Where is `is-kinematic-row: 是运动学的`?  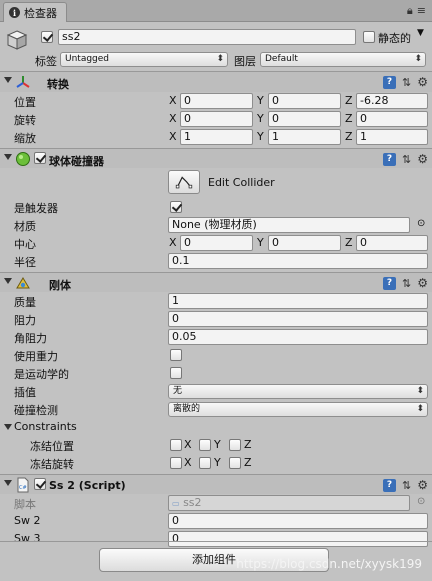
is-kinematic-row: 是运动学的 is located at coordinates (216, 373).